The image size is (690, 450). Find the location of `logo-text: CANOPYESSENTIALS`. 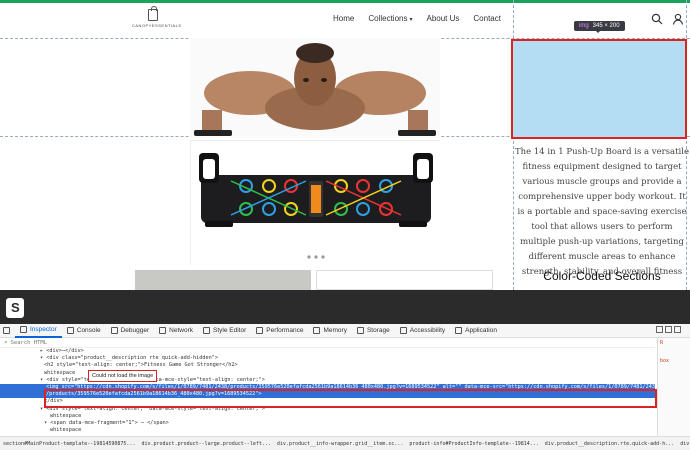

logo-text: CANOPYESSENTIALS is located at coordinates (157, 25).